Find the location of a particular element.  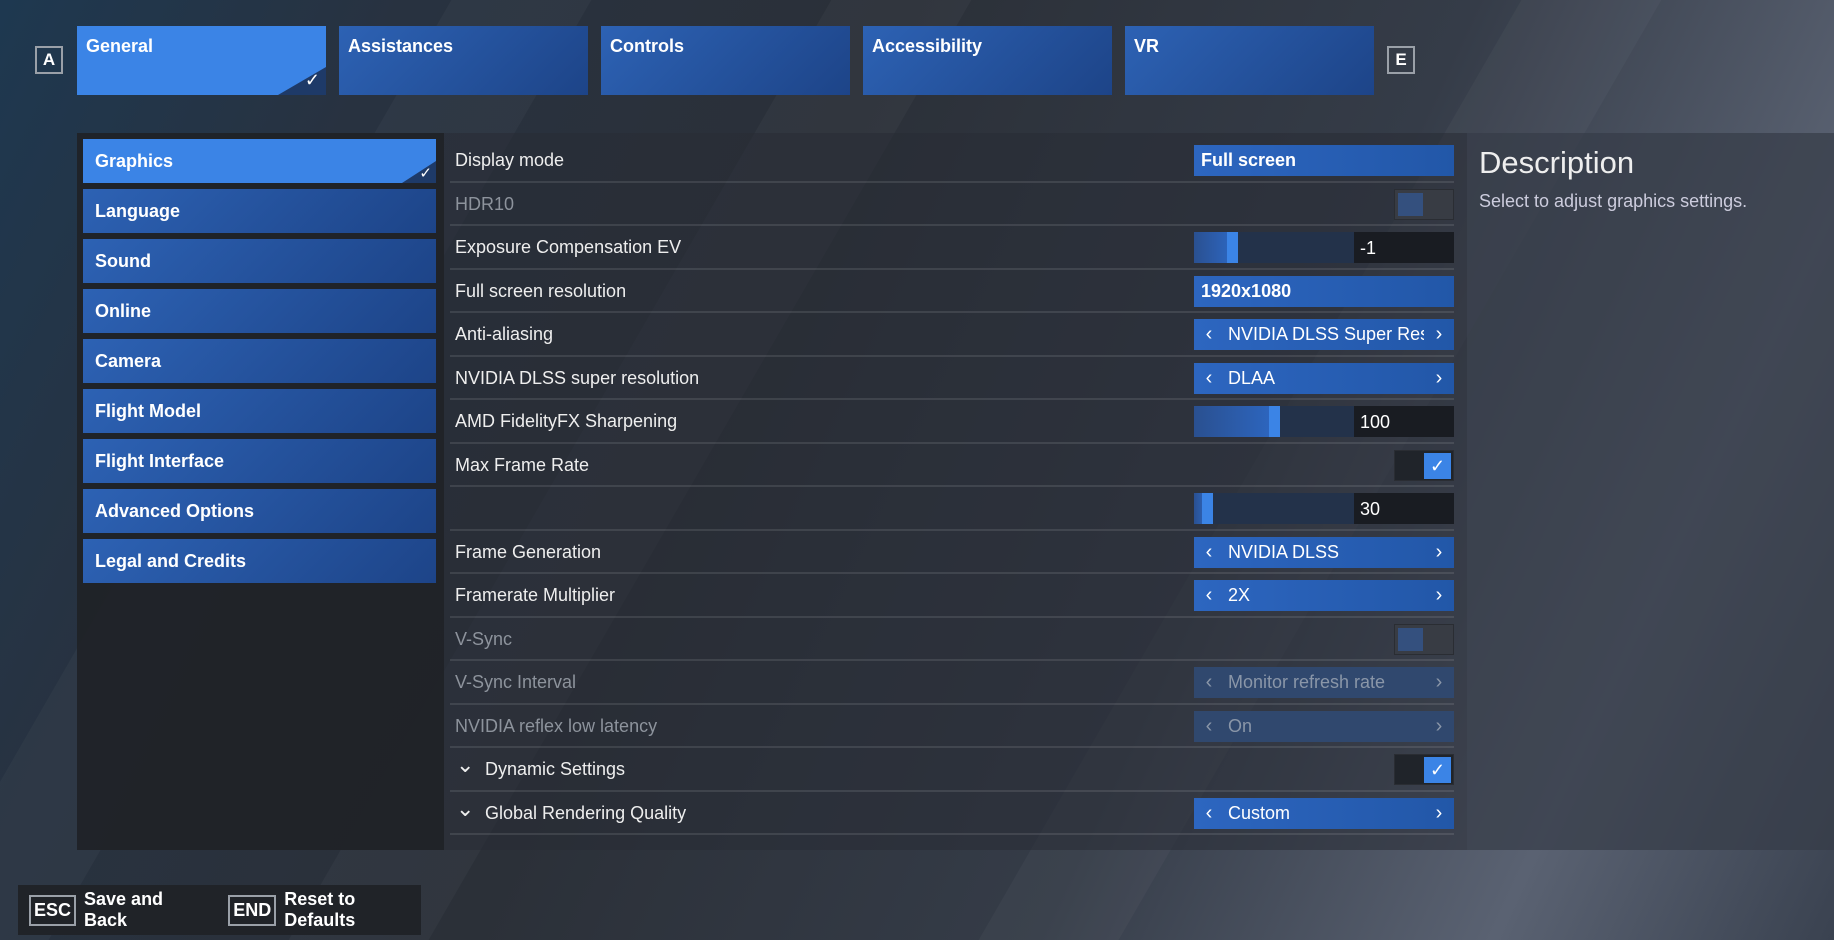

selected-value: Full screen is located at coordinates (1249, 160).